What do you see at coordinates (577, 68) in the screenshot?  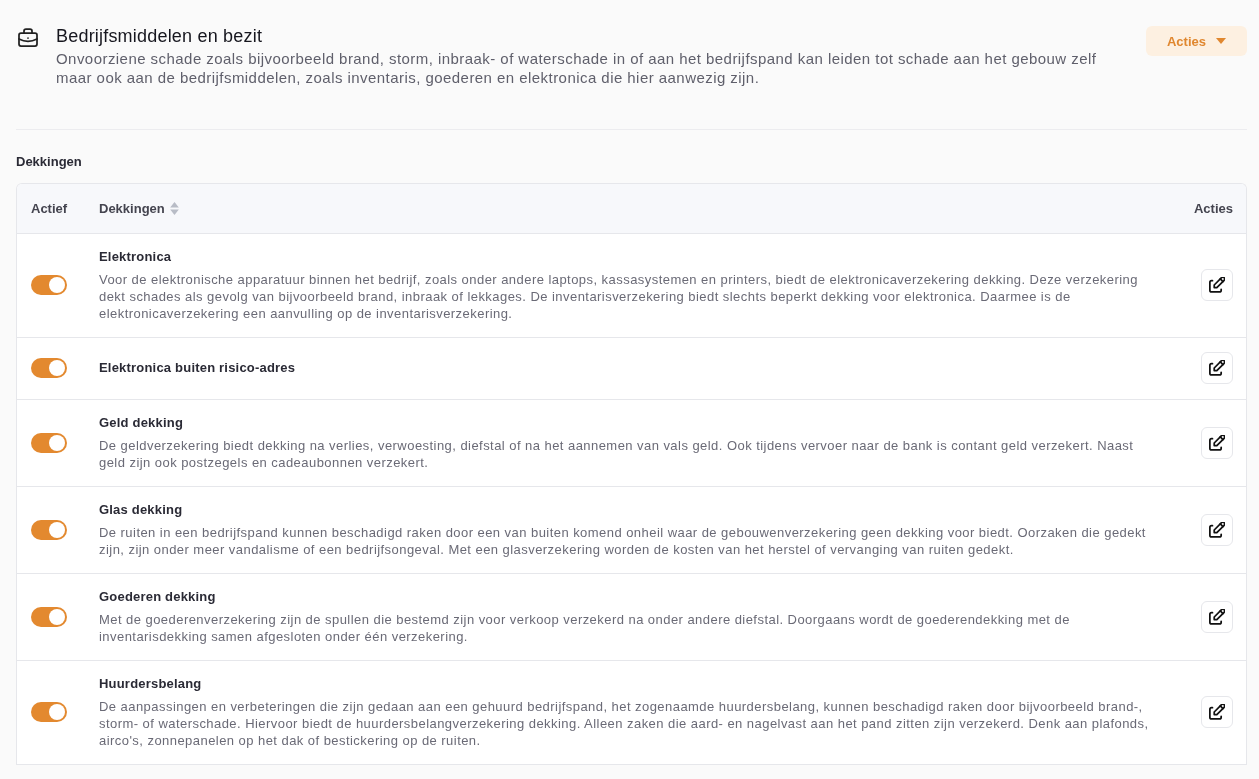 I see `section-description: Onvoorziene schade zoals bijvoorbeeld brand, storm, inbraak- of waterschade in of aan het bedrijfspand kan leiden tot schade aan het gebouw zelf maar ook aan de bedrijfsmiddelen, zoals inventaris, goederen en elektronica die hier aanwezig zijn.` at bounding box center [577, 68].